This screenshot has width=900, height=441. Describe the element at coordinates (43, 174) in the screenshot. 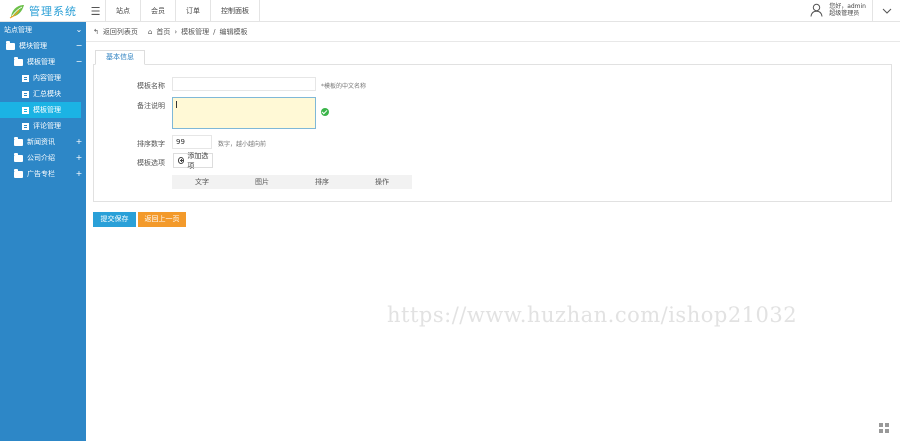

I see `sidebar-item-ads: 广告专栏 +` at that location.